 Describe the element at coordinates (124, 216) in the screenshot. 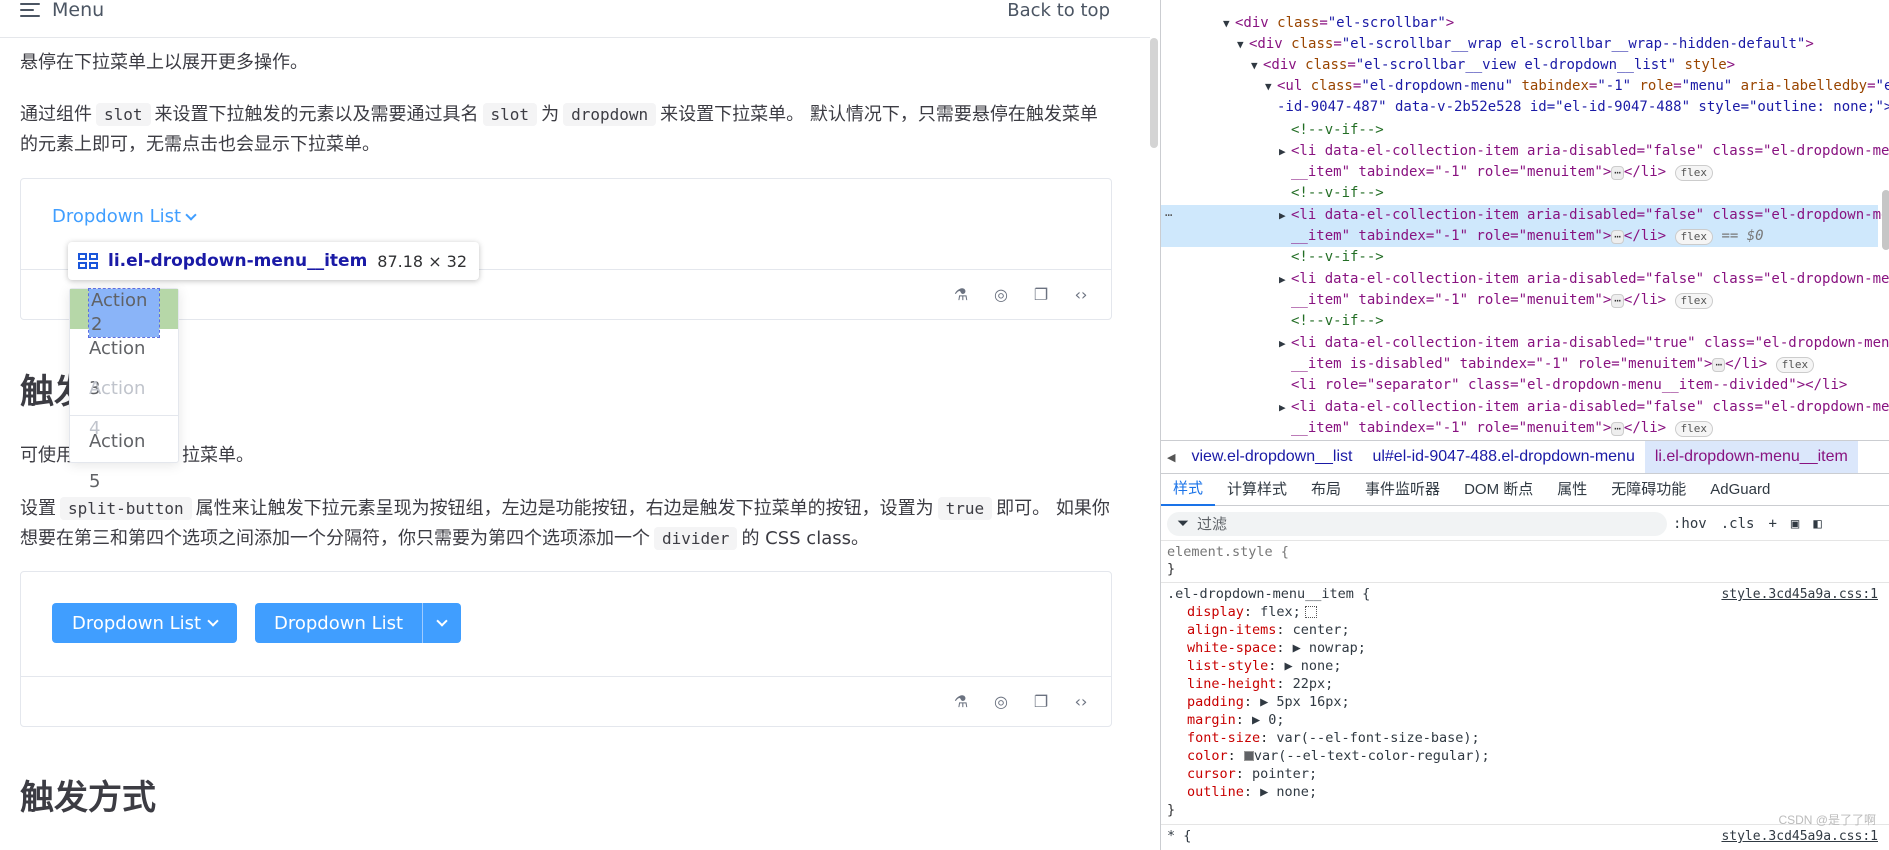

I see `dropdown-trigger: Dropdown List` at that location.